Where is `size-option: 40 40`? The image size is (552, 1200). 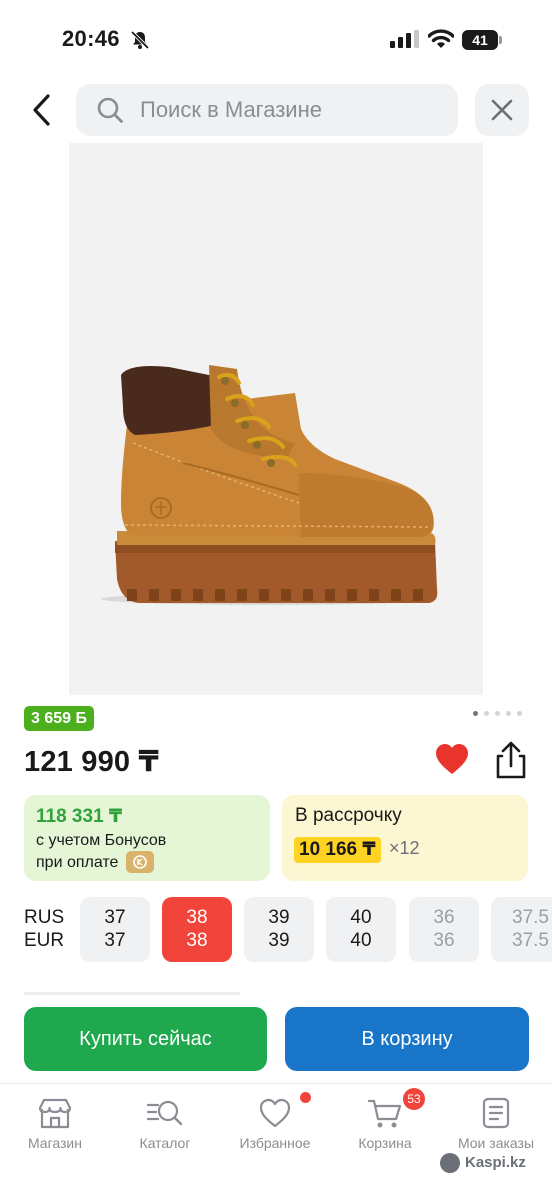 size-option: 40 40 is located at coordinates (361, 929).